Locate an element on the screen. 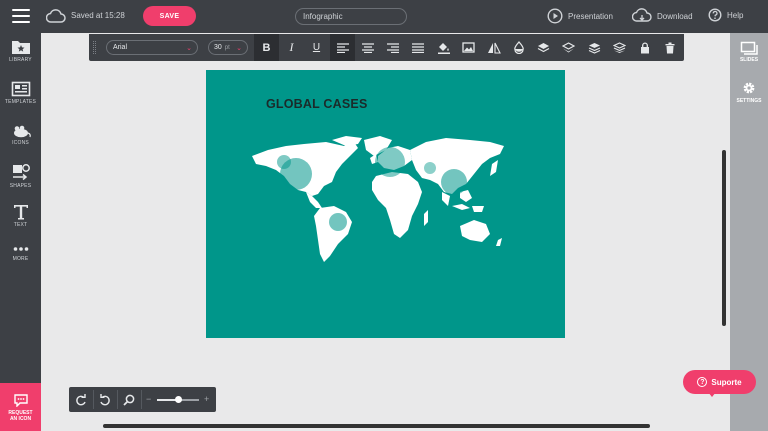 Image resolution: width=768 pixels, height=431 pixels. slides-button: SLIDES is located at coordinates (749, 52).